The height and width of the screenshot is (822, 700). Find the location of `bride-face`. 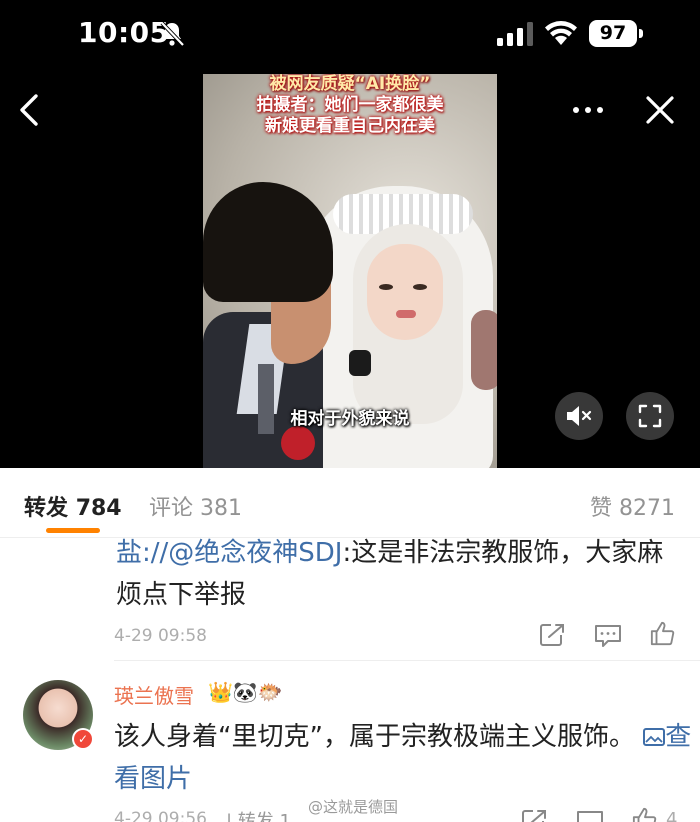

bride-face is located at coordinates (405, 292).